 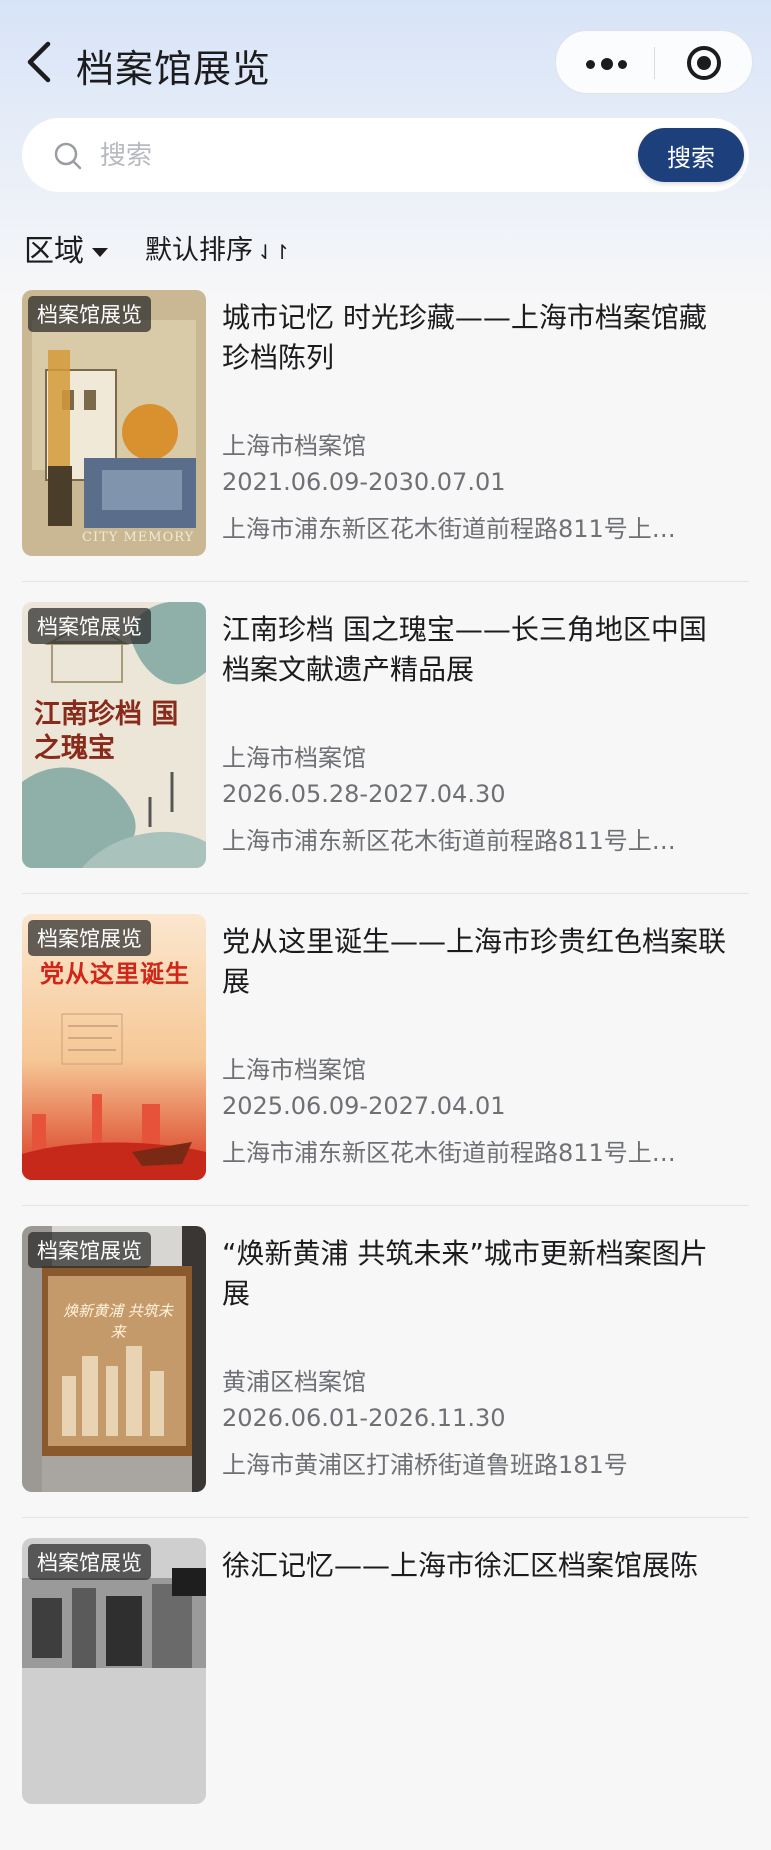 I want to click on sort-filter: 默认排序 ⇃↾, so click(x=218, y=247).